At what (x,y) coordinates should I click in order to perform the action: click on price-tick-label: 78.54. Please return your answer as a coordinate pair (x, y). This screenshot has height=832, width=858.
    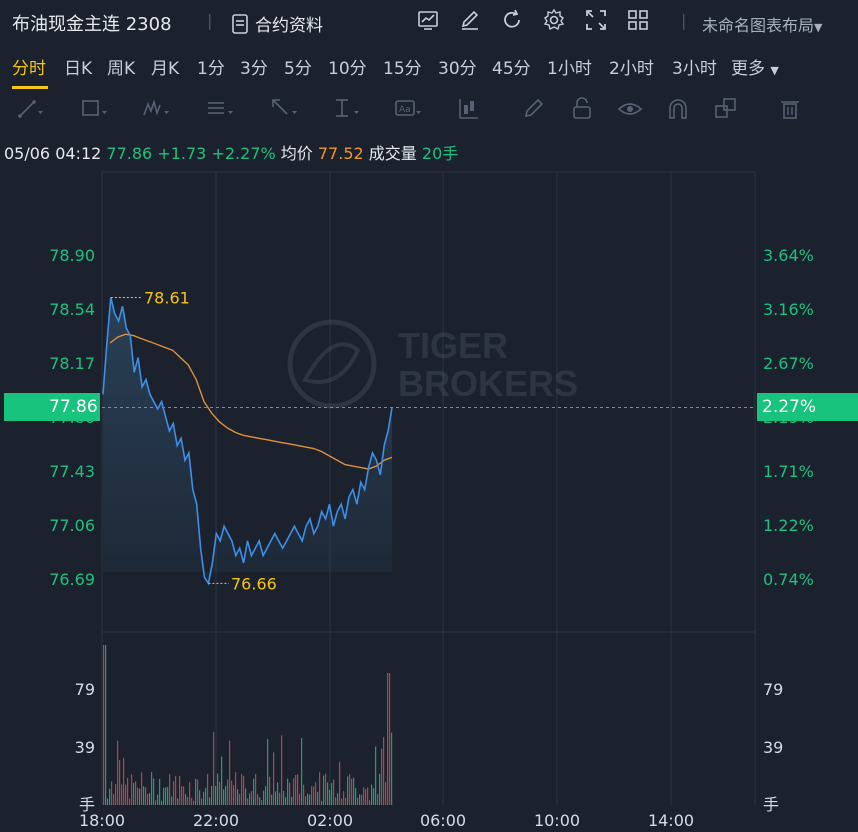
    Looking at the image, I should click on (72, 309).